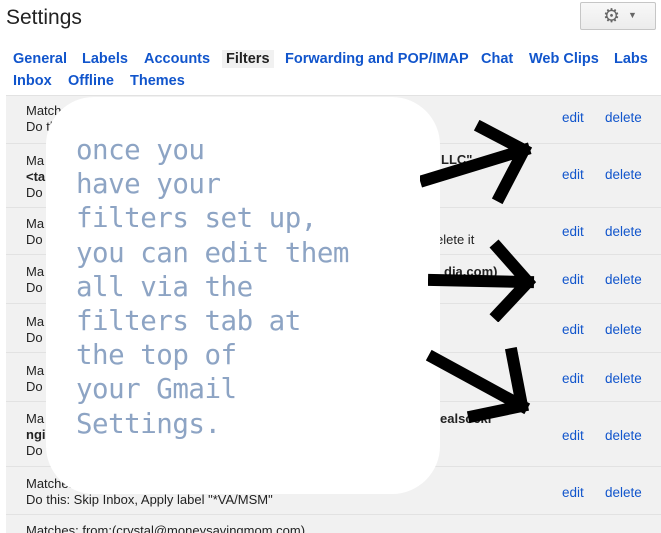 This screenshot has width=661, height=533. I want to click on tab-labels: Labels, so click(105, 59).